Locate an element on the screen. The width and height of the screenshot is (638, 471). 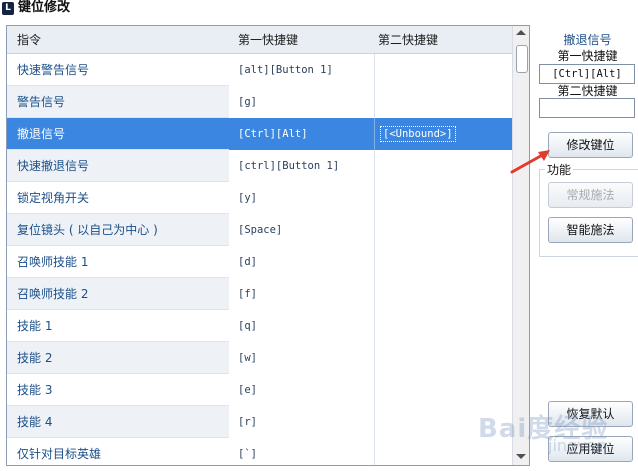
normal-cast-button: 常规施法 is located at coordinates (590, 195).